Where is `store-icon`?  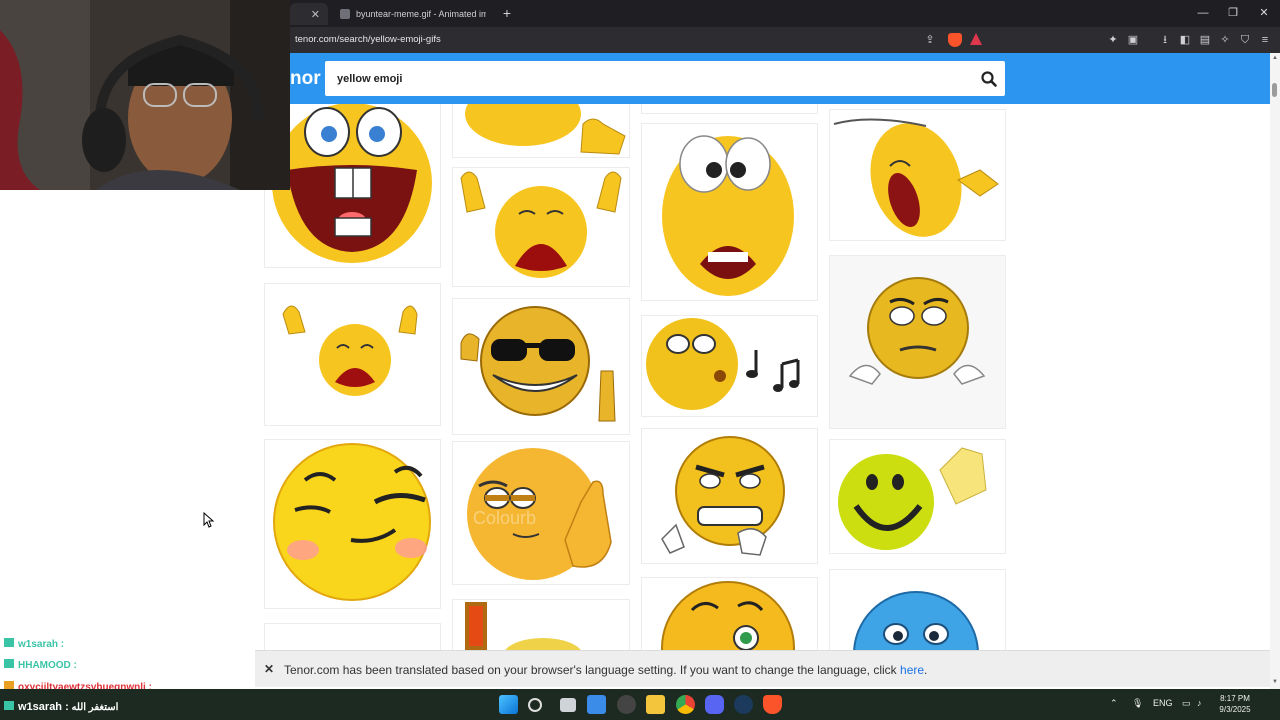
store-icon is located at coordinates (596, 704).